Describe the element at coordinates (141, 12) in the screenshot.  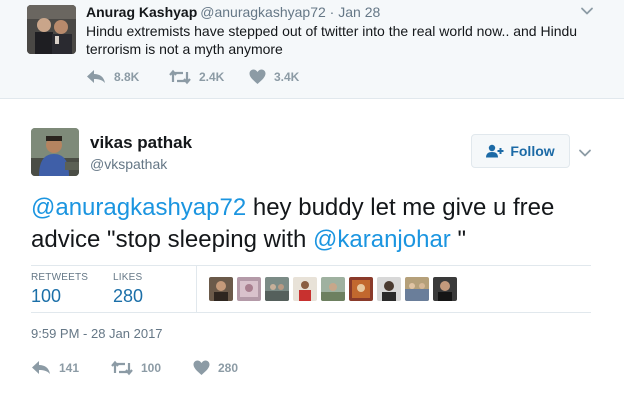
I see `quoted-author-name: Anurag Kashyap` at that location.